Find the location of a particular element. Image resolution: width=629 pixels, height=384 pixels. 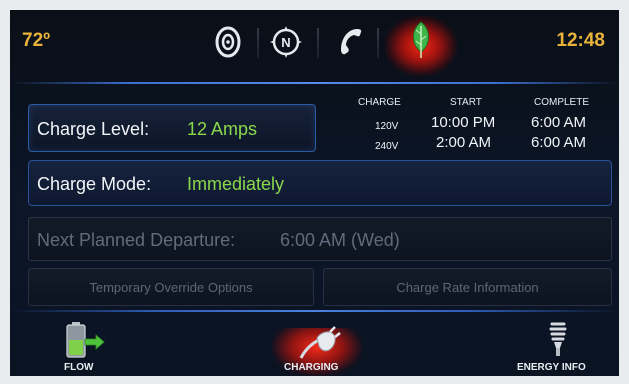

nav-energy-info: ENERGY INFO is located at coordinates (551, 367).